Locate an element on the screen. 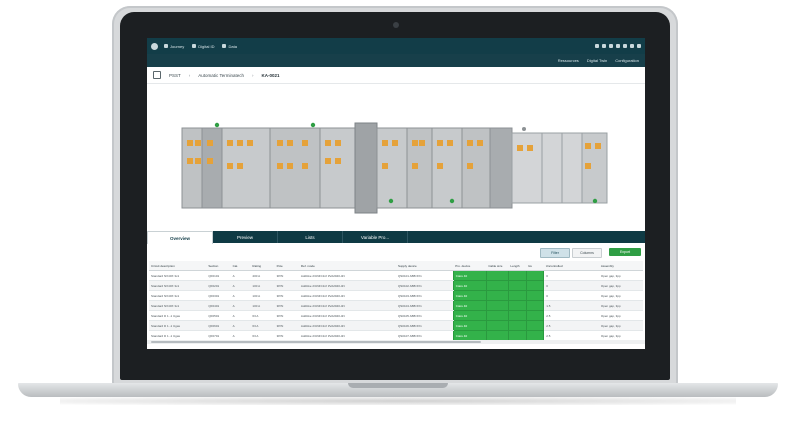  scrollbar-thumb is located at coordinates (316, 342).